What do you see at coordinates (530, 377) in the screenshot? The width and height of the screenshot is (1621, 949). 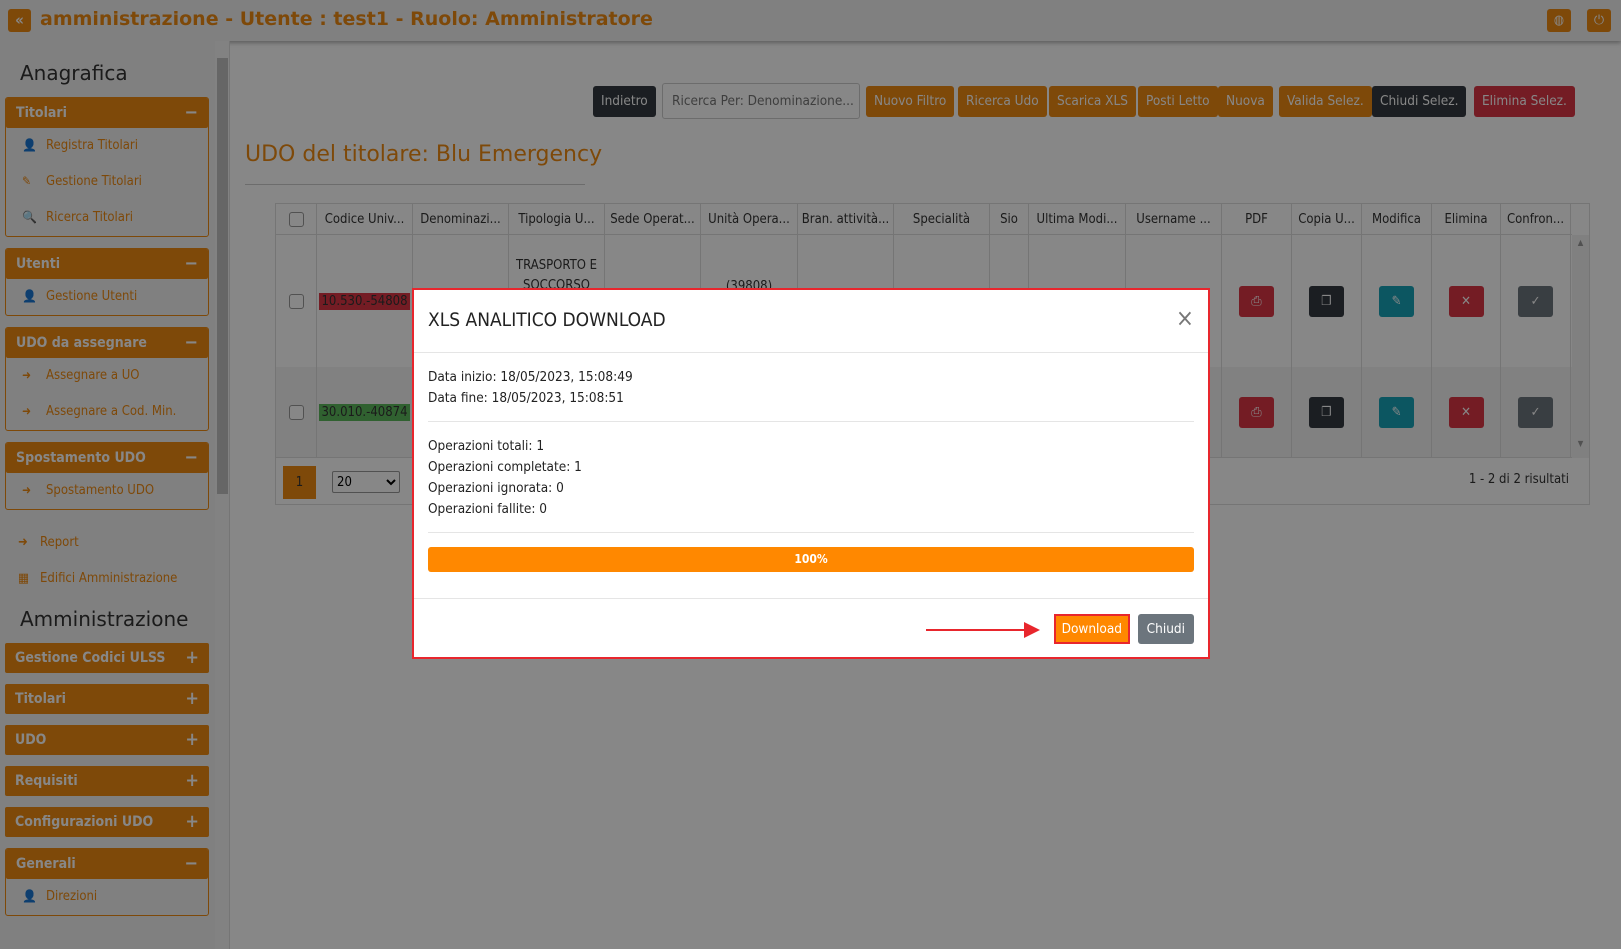 I see `start-date: Data inizio: 18/05/2023, 15:08:49` at bounding box center [530, 377].